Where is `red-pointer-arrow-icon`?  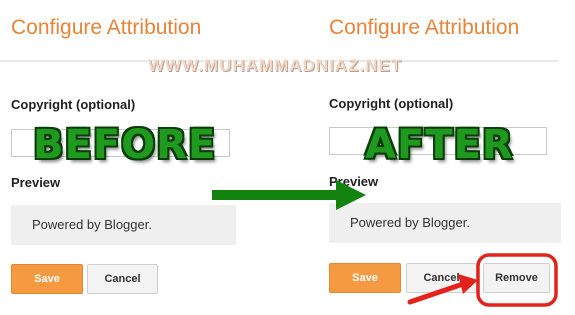 red-pointer-arrow-icon is located at coordinates (442, 289).